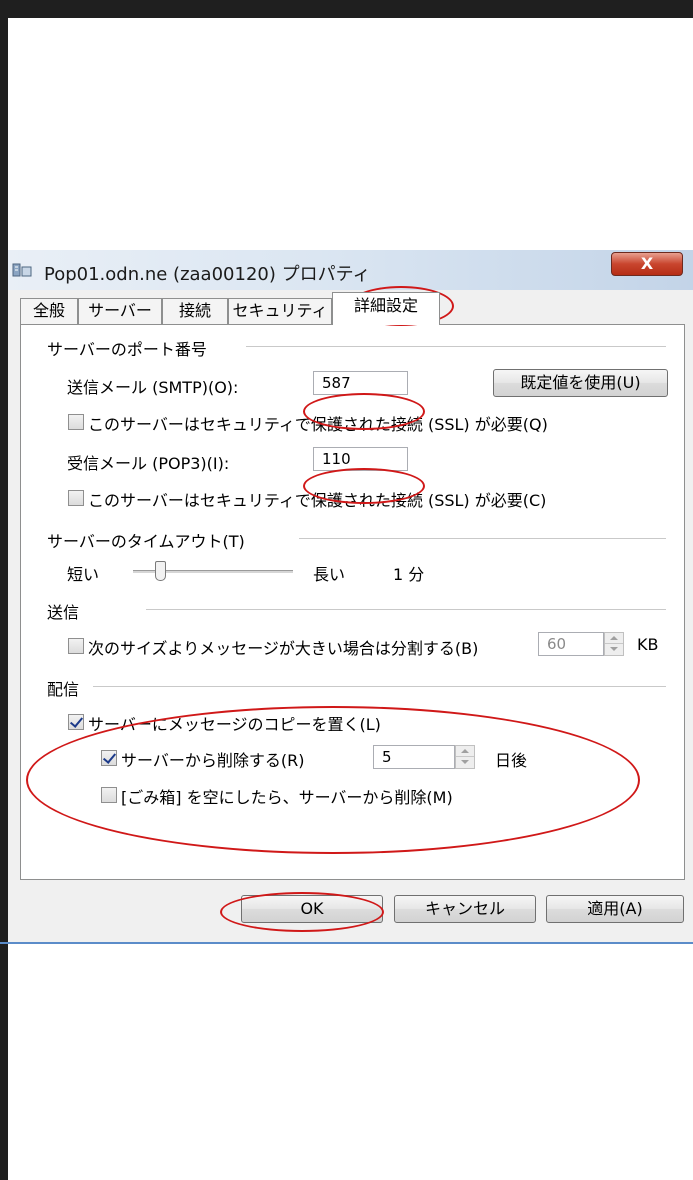  Describe the element at coordinates (76, 498) in the screenshot. I see `pop3-ssl-checkbox` at that location.